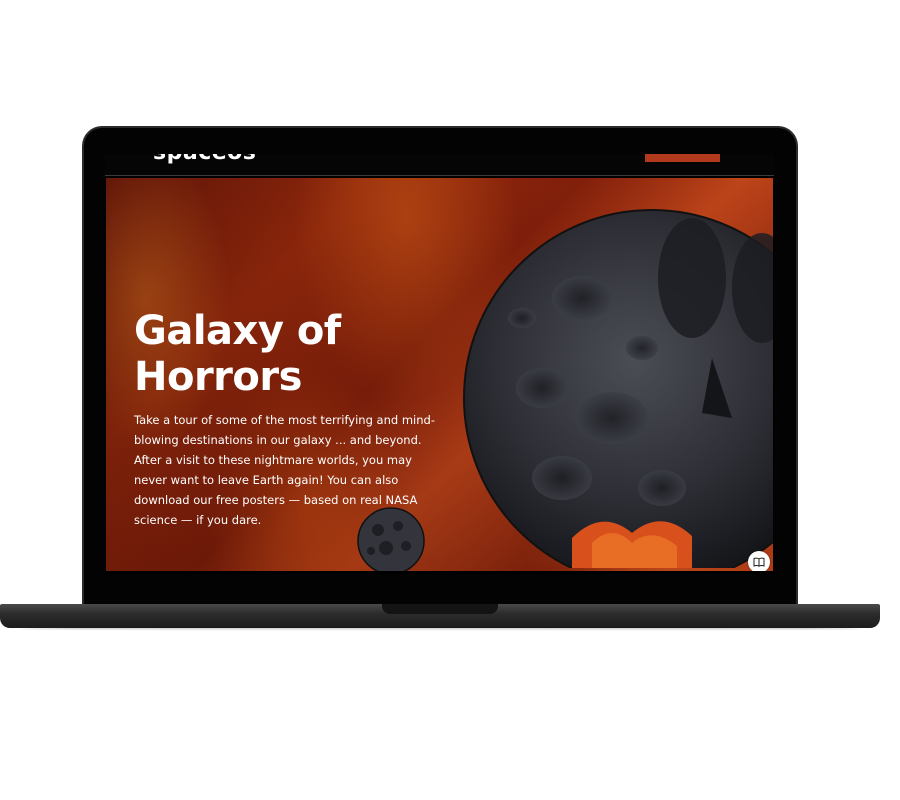  What do you see at coordinates (439, 165) in the screenshot?
I see `site-header: spaceos` at bounding box center [439, 165].